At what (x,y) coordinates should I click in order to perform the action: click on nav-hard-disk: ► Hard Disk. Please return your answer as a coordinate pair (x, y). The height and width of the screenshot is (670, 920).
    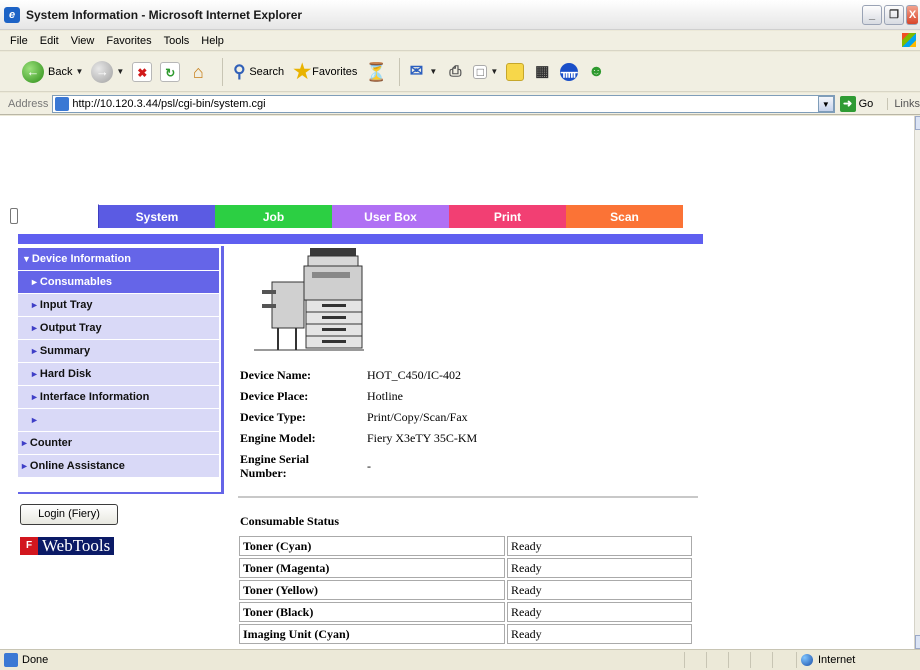
    Looking at the image, I should click on (118, 374).